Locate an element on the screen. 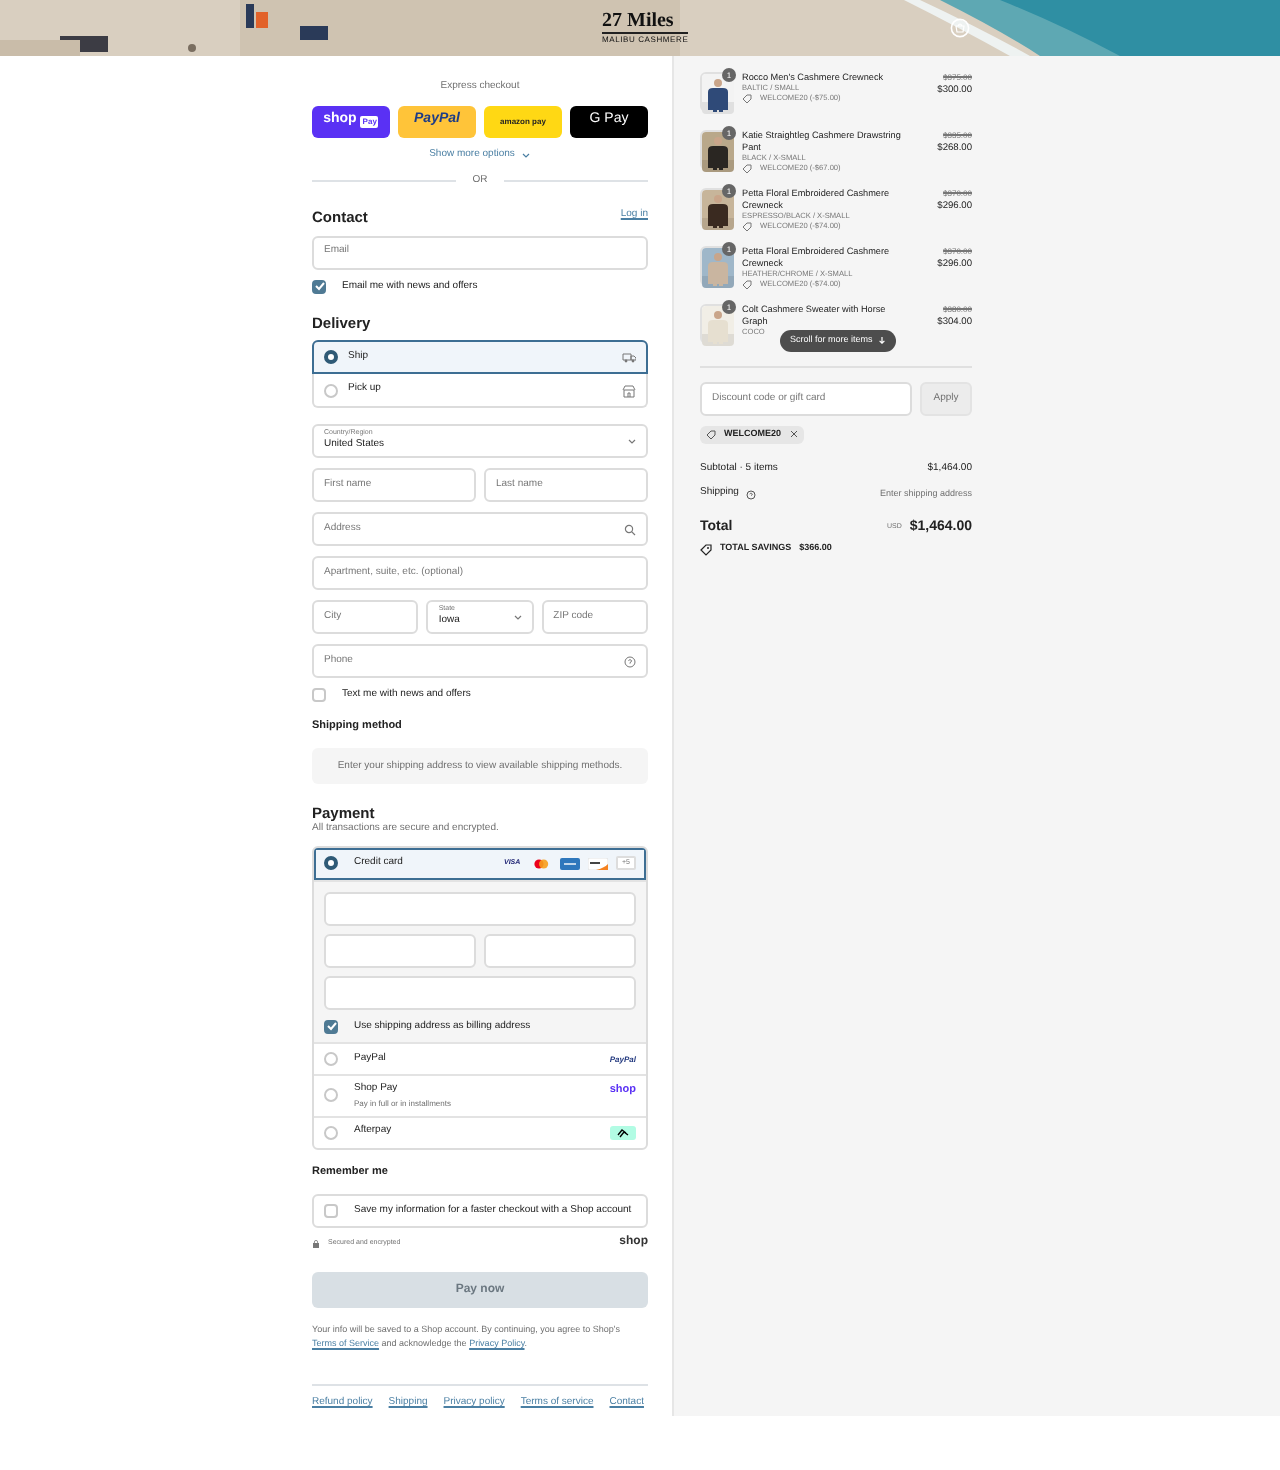  store-icon is located at coordinates (629, 390).